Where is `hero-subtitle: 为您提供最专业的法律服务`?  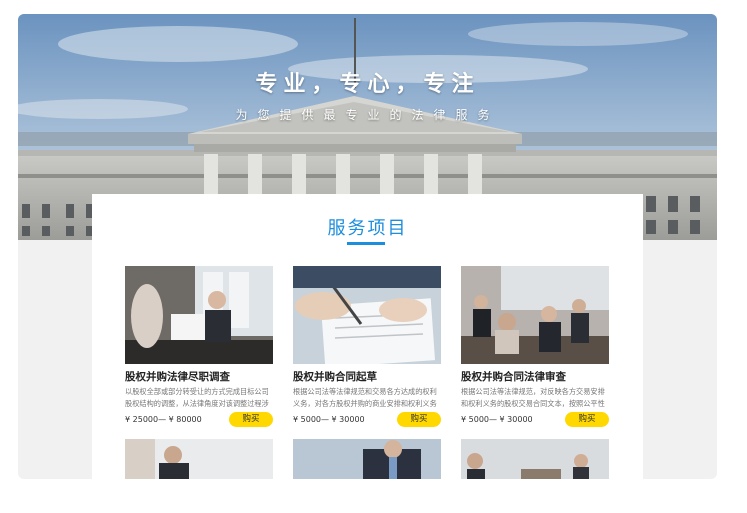 hero-subtitle: 为您提供最专业的法律服务 is located at coordinates (367, 115).